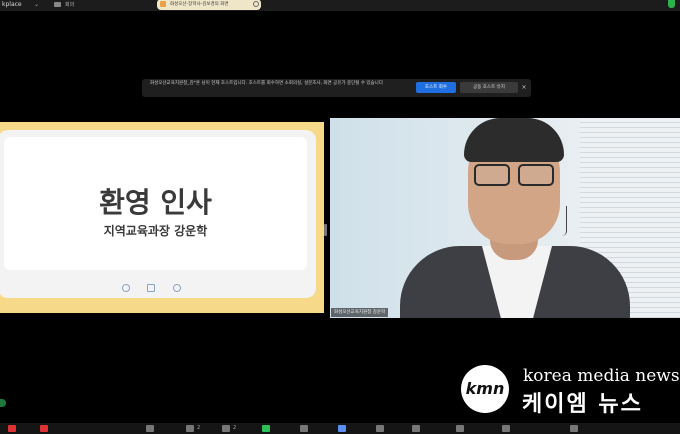 This screenshot has width=680, height=434. I want to click on kmn-logo: kmn, so click(485, 389).